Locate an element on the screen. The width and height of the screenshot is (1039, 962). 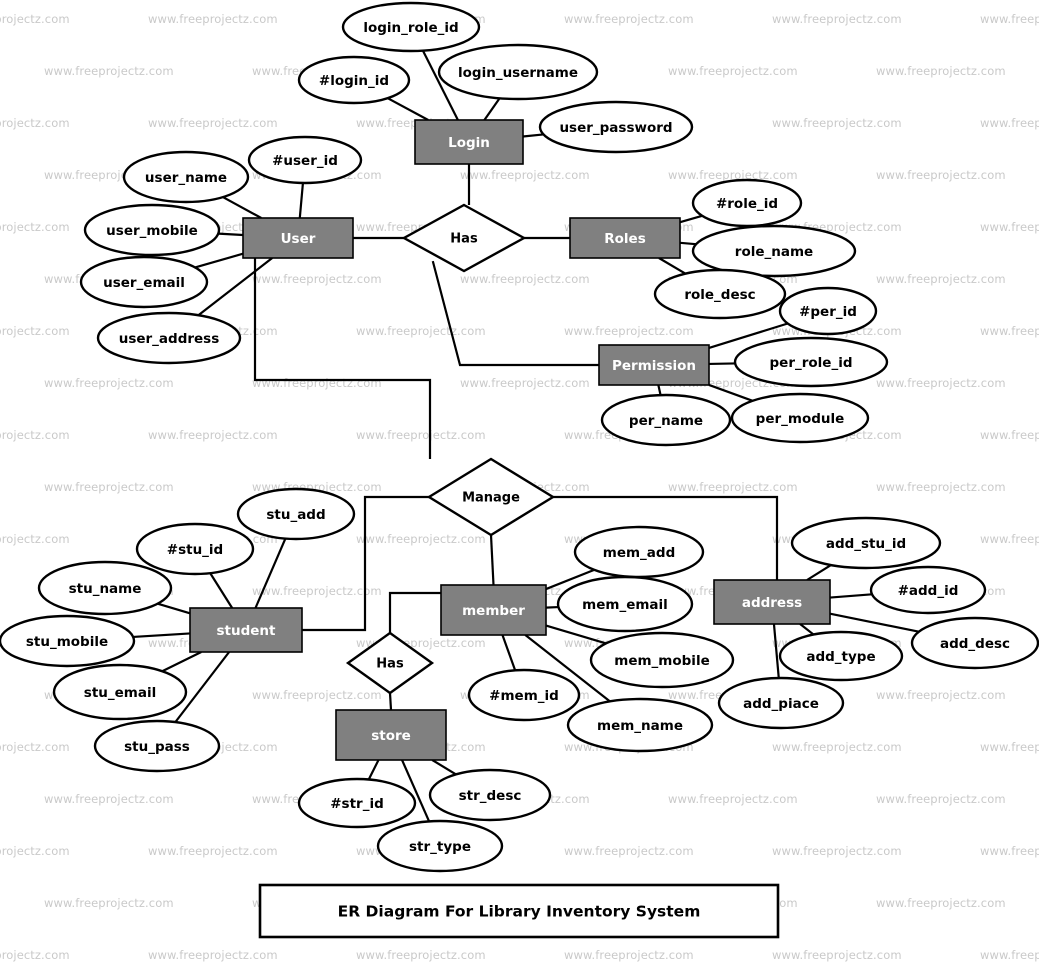
attribute-label: add_type is located at coordinates (840, 657).